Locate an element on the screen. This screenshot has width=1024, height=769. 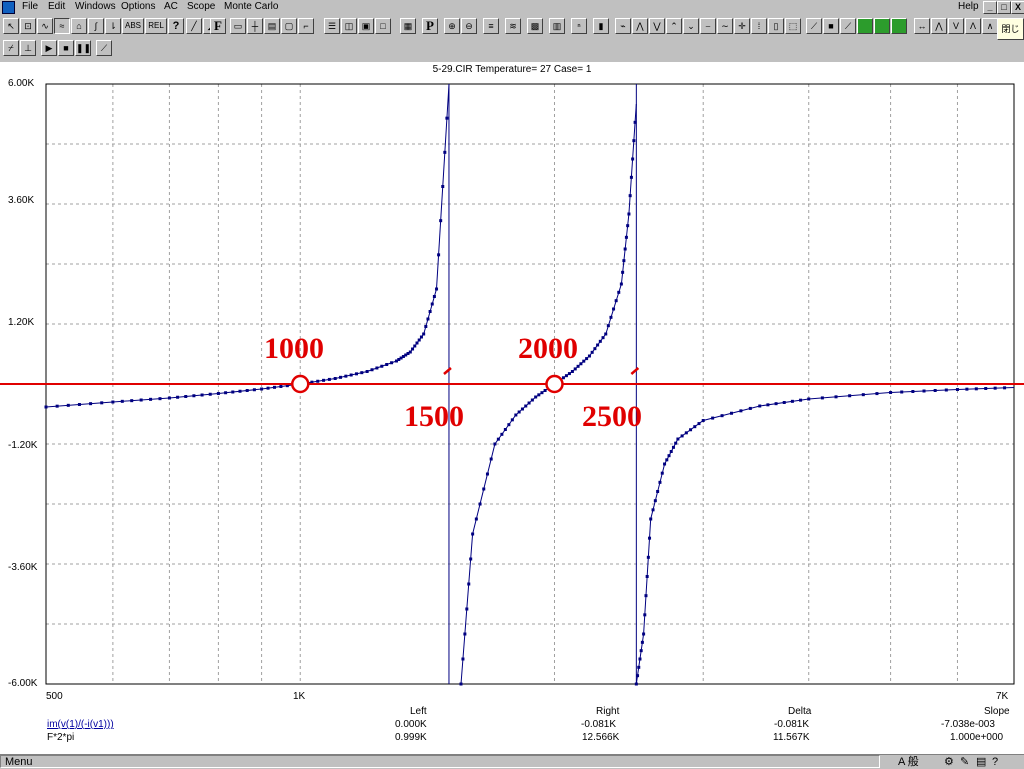
peak-search-icon: ⋀ is located at coordinates (640, 26).